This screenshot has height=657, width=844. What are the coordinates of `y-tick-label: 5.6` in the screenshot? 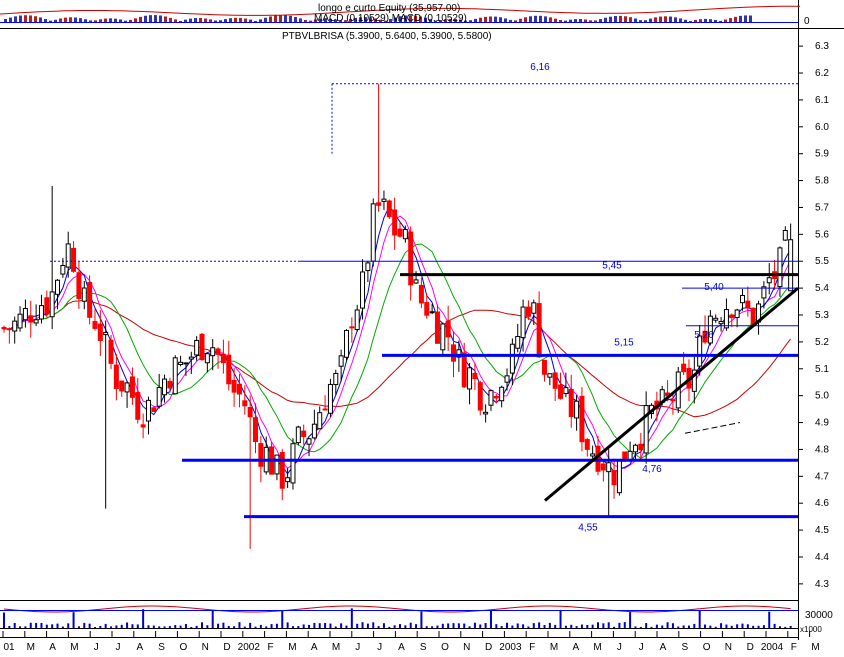 It's located at (822, 234).